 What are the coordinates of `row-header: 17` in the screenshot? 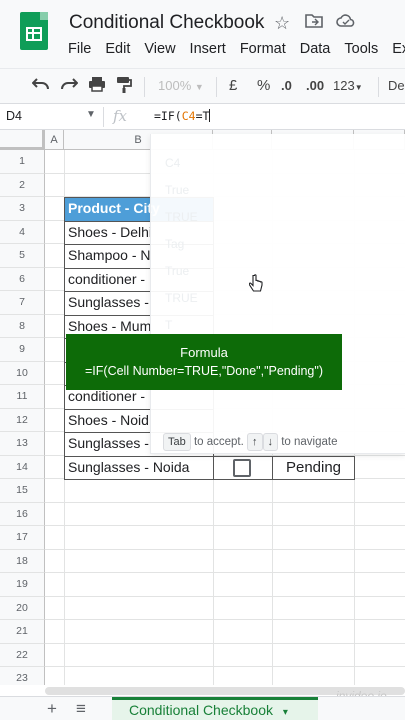 It's located at (22, 538).